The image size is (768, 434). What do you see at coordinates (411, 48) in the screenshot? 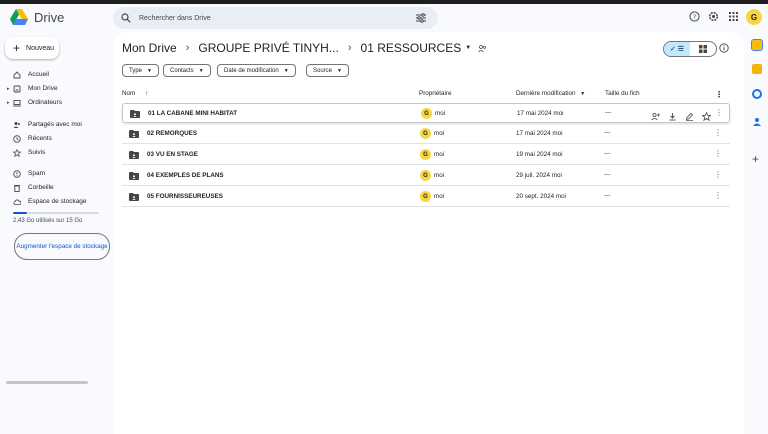
I see `breadcrumb-current: 01 RESSOURCES` at bounding box center [411, 48].